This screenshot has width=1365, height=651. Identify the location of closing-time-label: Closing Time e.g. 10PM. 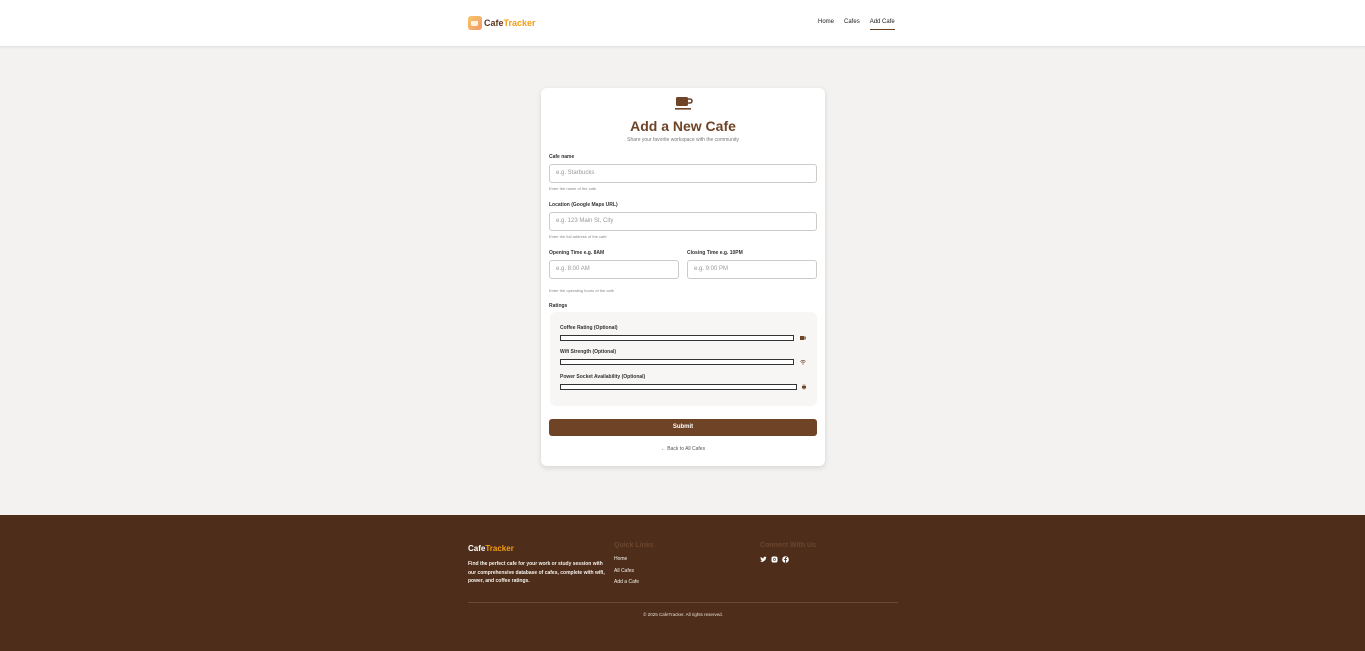
(715, 253).